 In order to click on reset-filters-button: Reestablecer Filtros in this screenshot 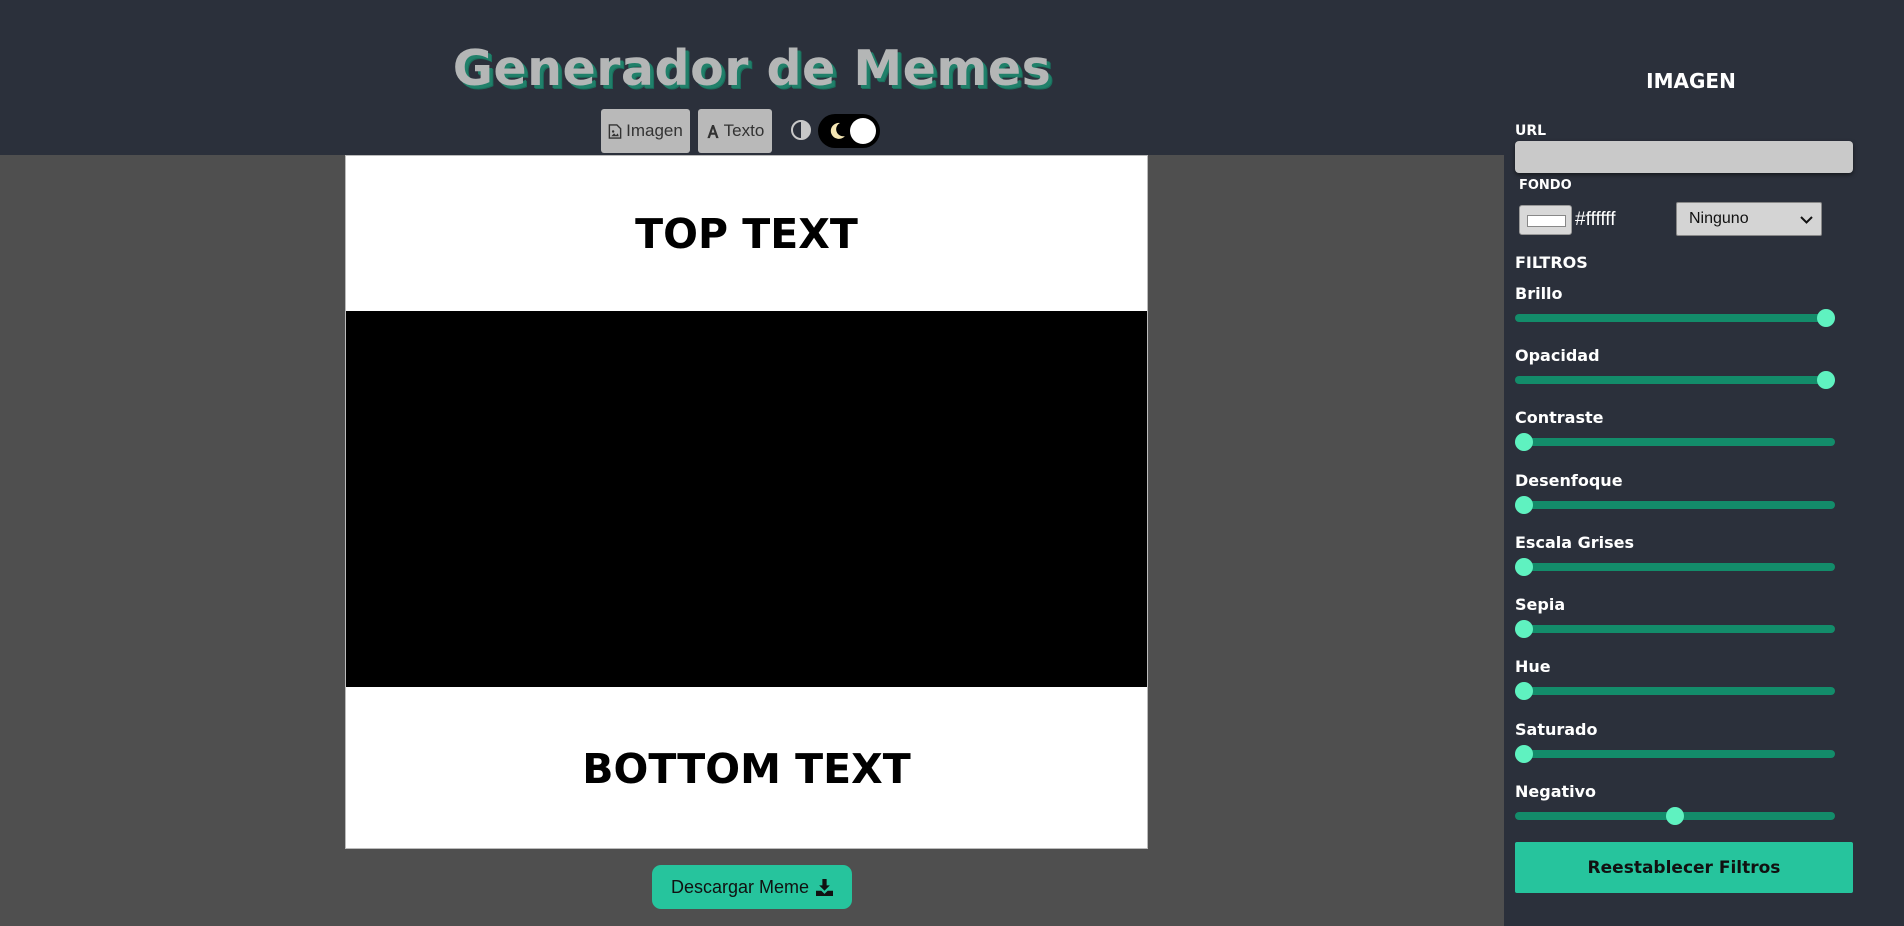, I will do `click(1684, 867)`.